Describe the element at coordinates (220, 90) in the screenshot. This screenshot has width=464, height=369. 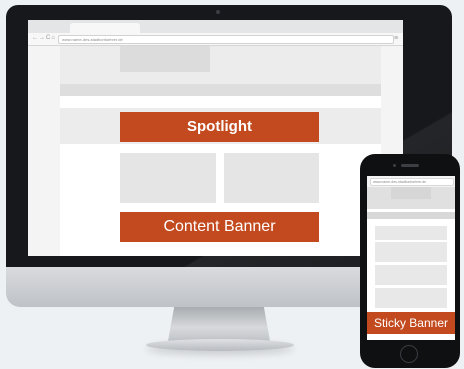
I see `navigation-placeholder` at that location.